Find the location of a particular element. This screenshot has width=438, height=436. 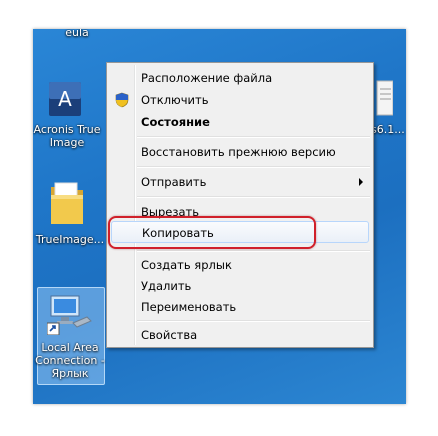

acronis-app-icon: A is located at coordinates (65, 99).